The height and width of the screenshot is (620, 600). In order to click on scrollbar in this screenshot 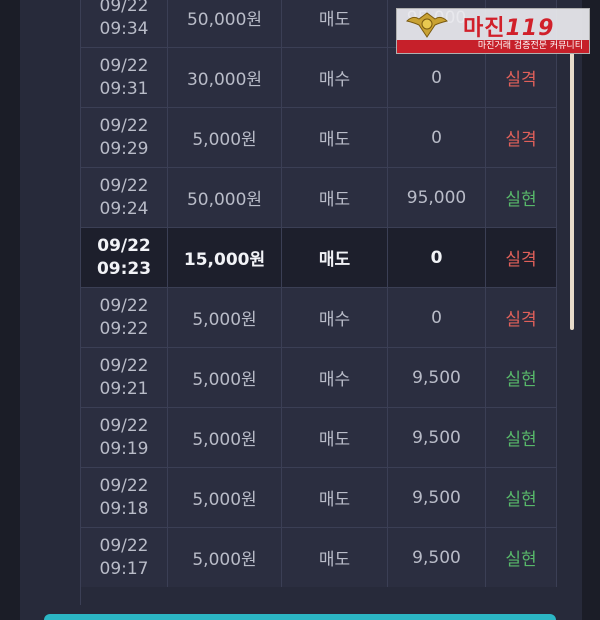, I will do `click(572, 185)`.